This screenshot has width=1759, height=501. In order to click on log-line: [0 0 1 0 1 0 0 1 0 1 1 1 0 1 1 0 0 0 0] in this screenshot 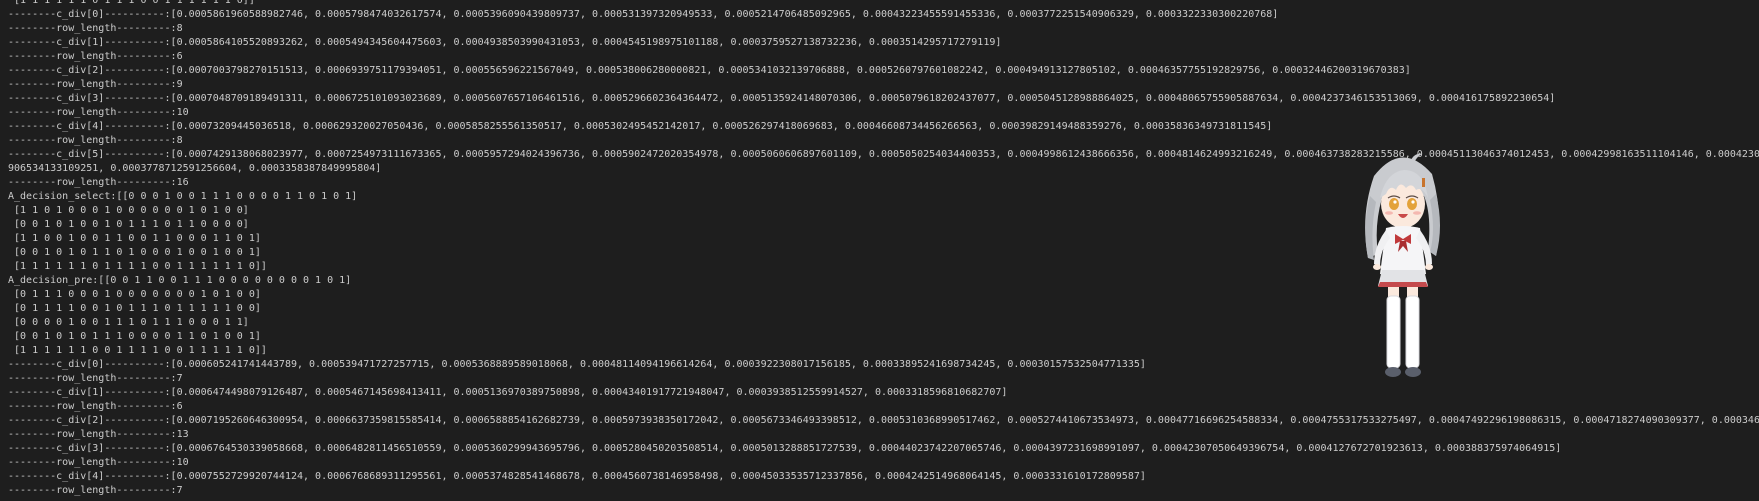, I will do `click(128, 224)`.